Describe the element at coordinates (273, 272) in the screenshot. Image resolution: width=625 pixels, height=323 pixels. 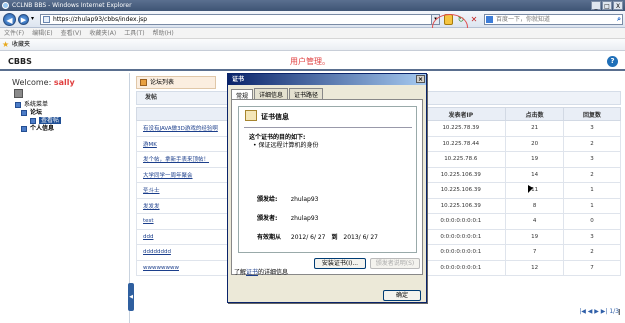
I see `learn-suffix: 的详细信息` at that location.